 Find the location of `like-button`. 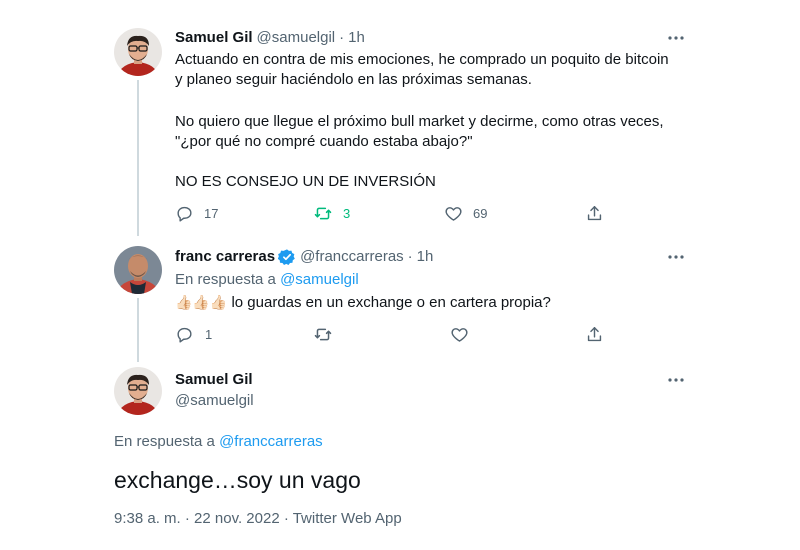

like-button is located at coordinates (459, 334).